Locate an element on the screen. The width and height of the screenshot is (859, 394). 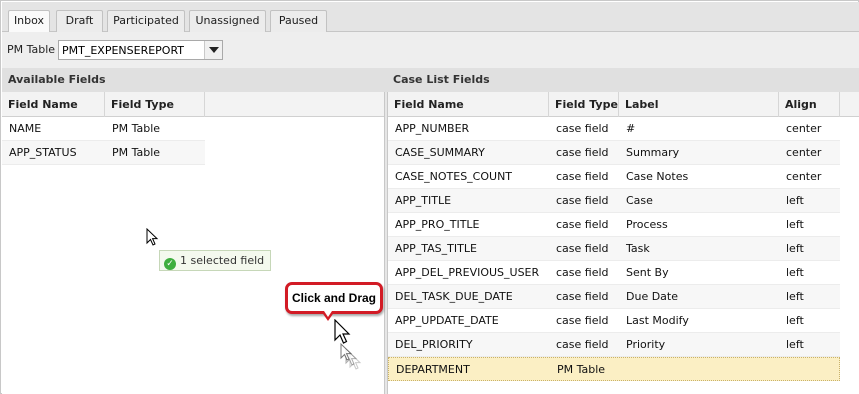
field-name-cell: APP_TAS_TITLE is located at coordinates (436, 248).